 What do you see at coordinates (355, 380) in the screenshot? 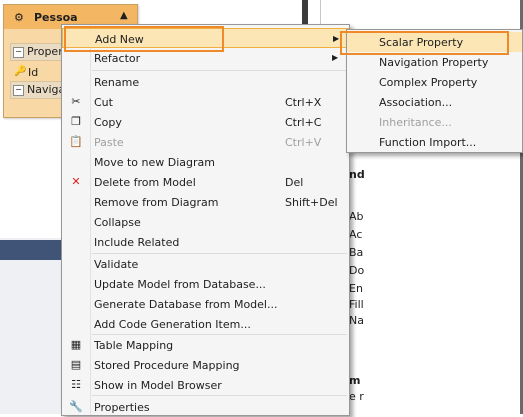
I see `right-panel-text: m` at bounding box center [355, 380].